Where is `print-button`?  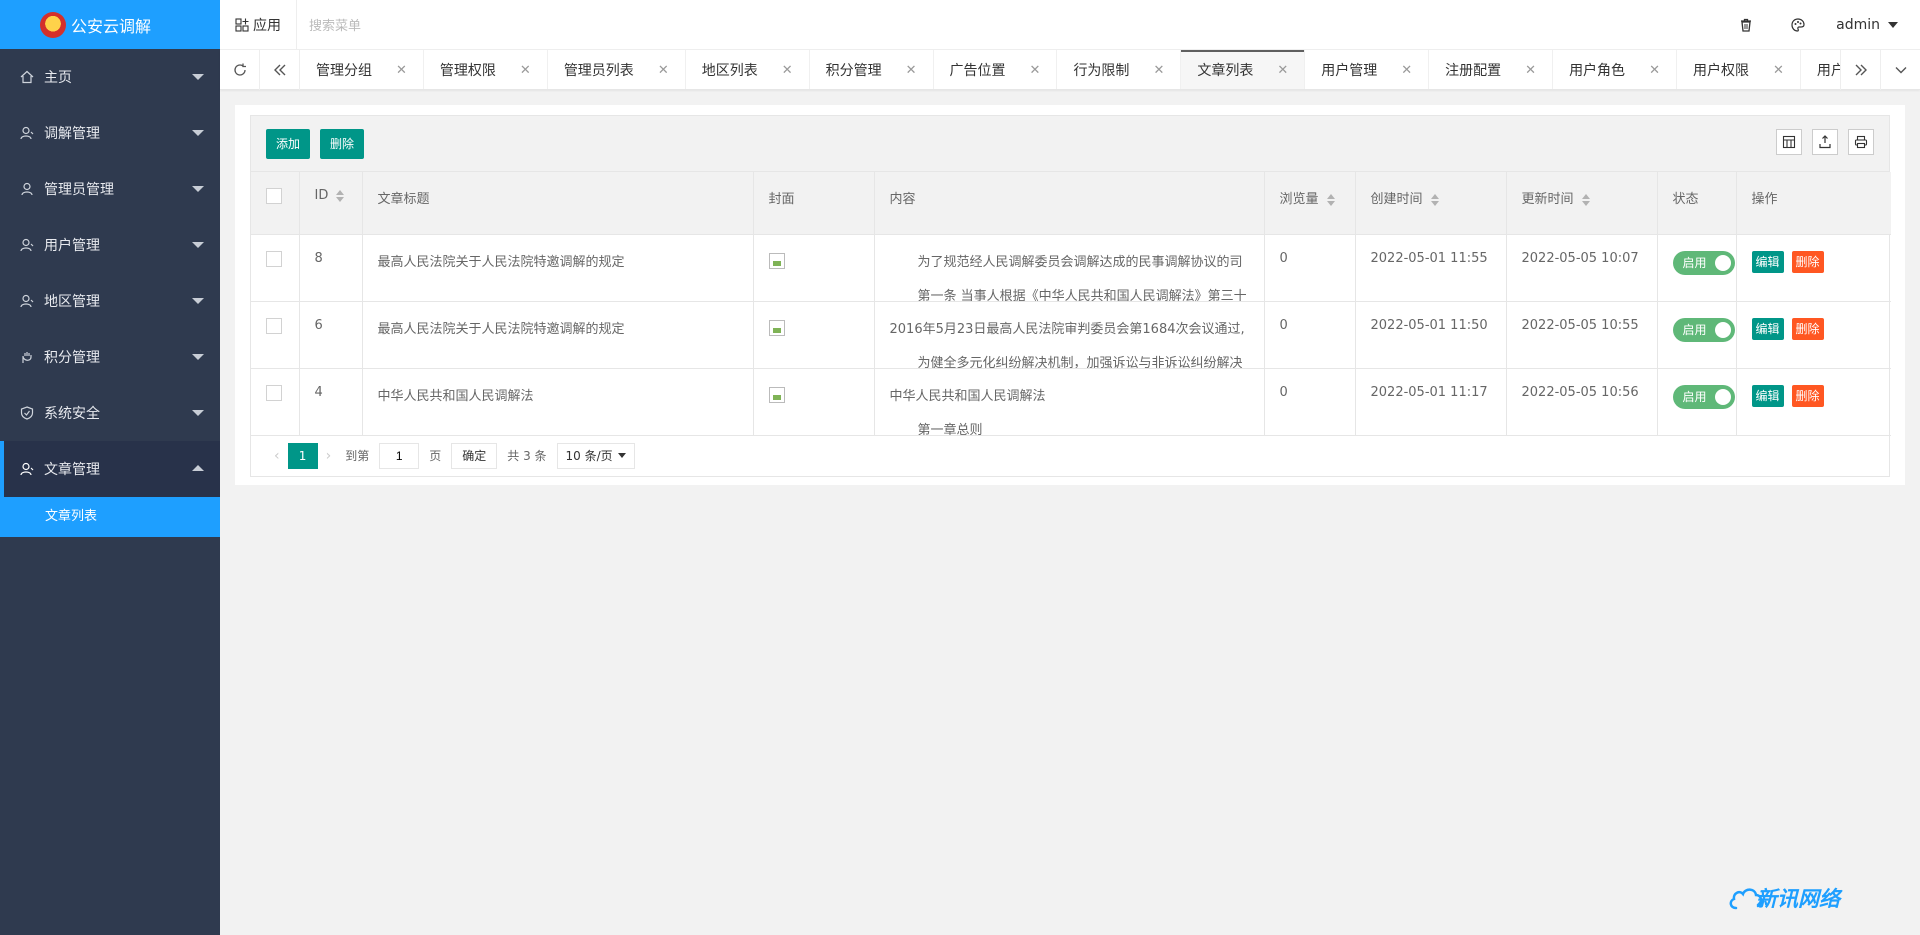
print-button is located at coordinates (1861, 142).